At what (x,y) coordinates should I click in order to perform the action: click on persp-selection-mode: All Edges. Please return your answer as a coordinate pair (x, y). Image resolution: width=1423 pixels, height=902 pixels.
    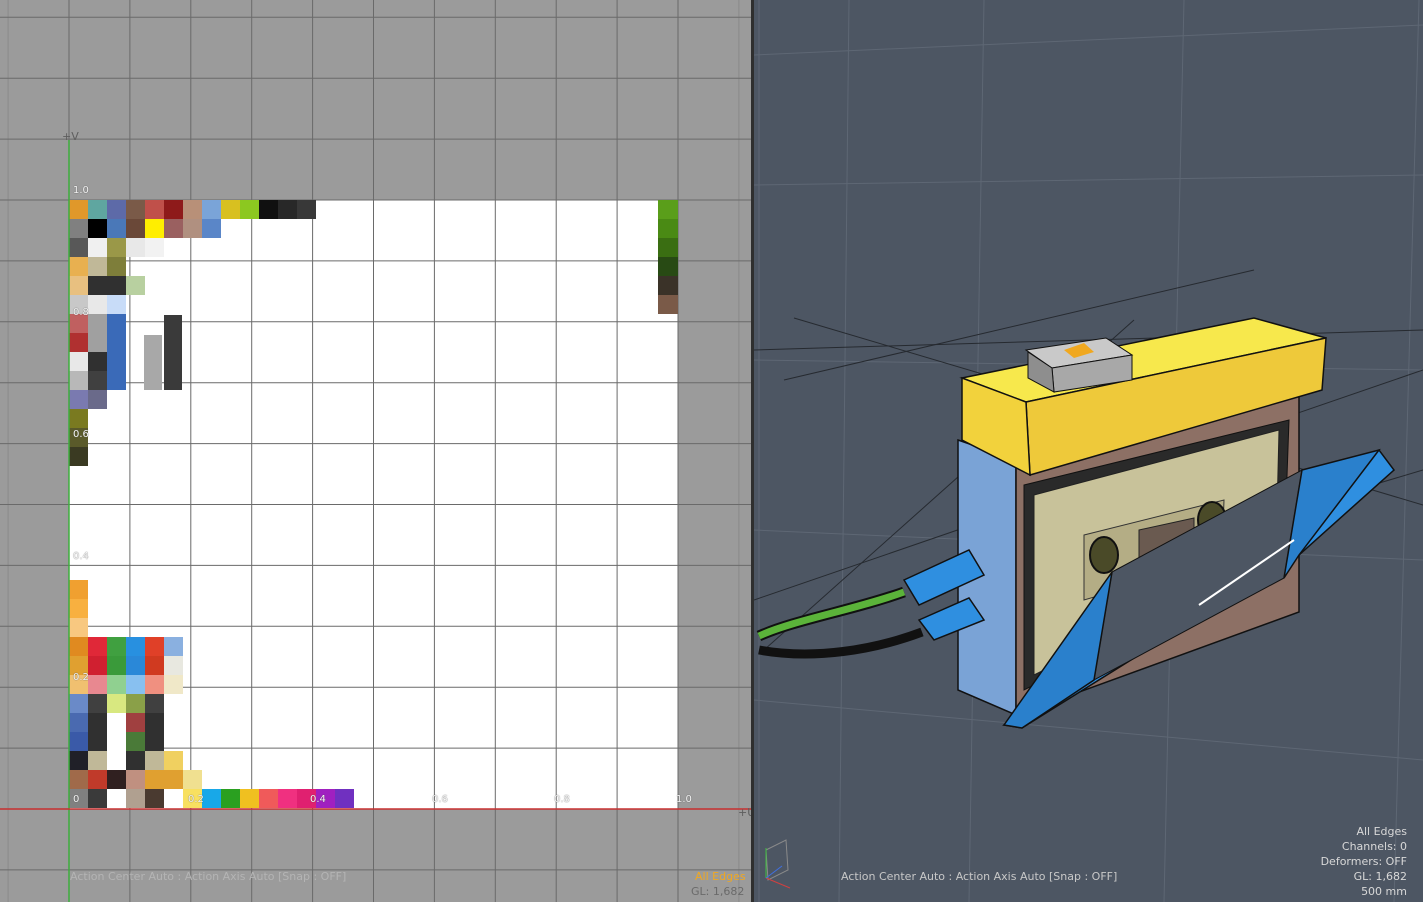
    Looking at the image, I should click on (1381, 831).